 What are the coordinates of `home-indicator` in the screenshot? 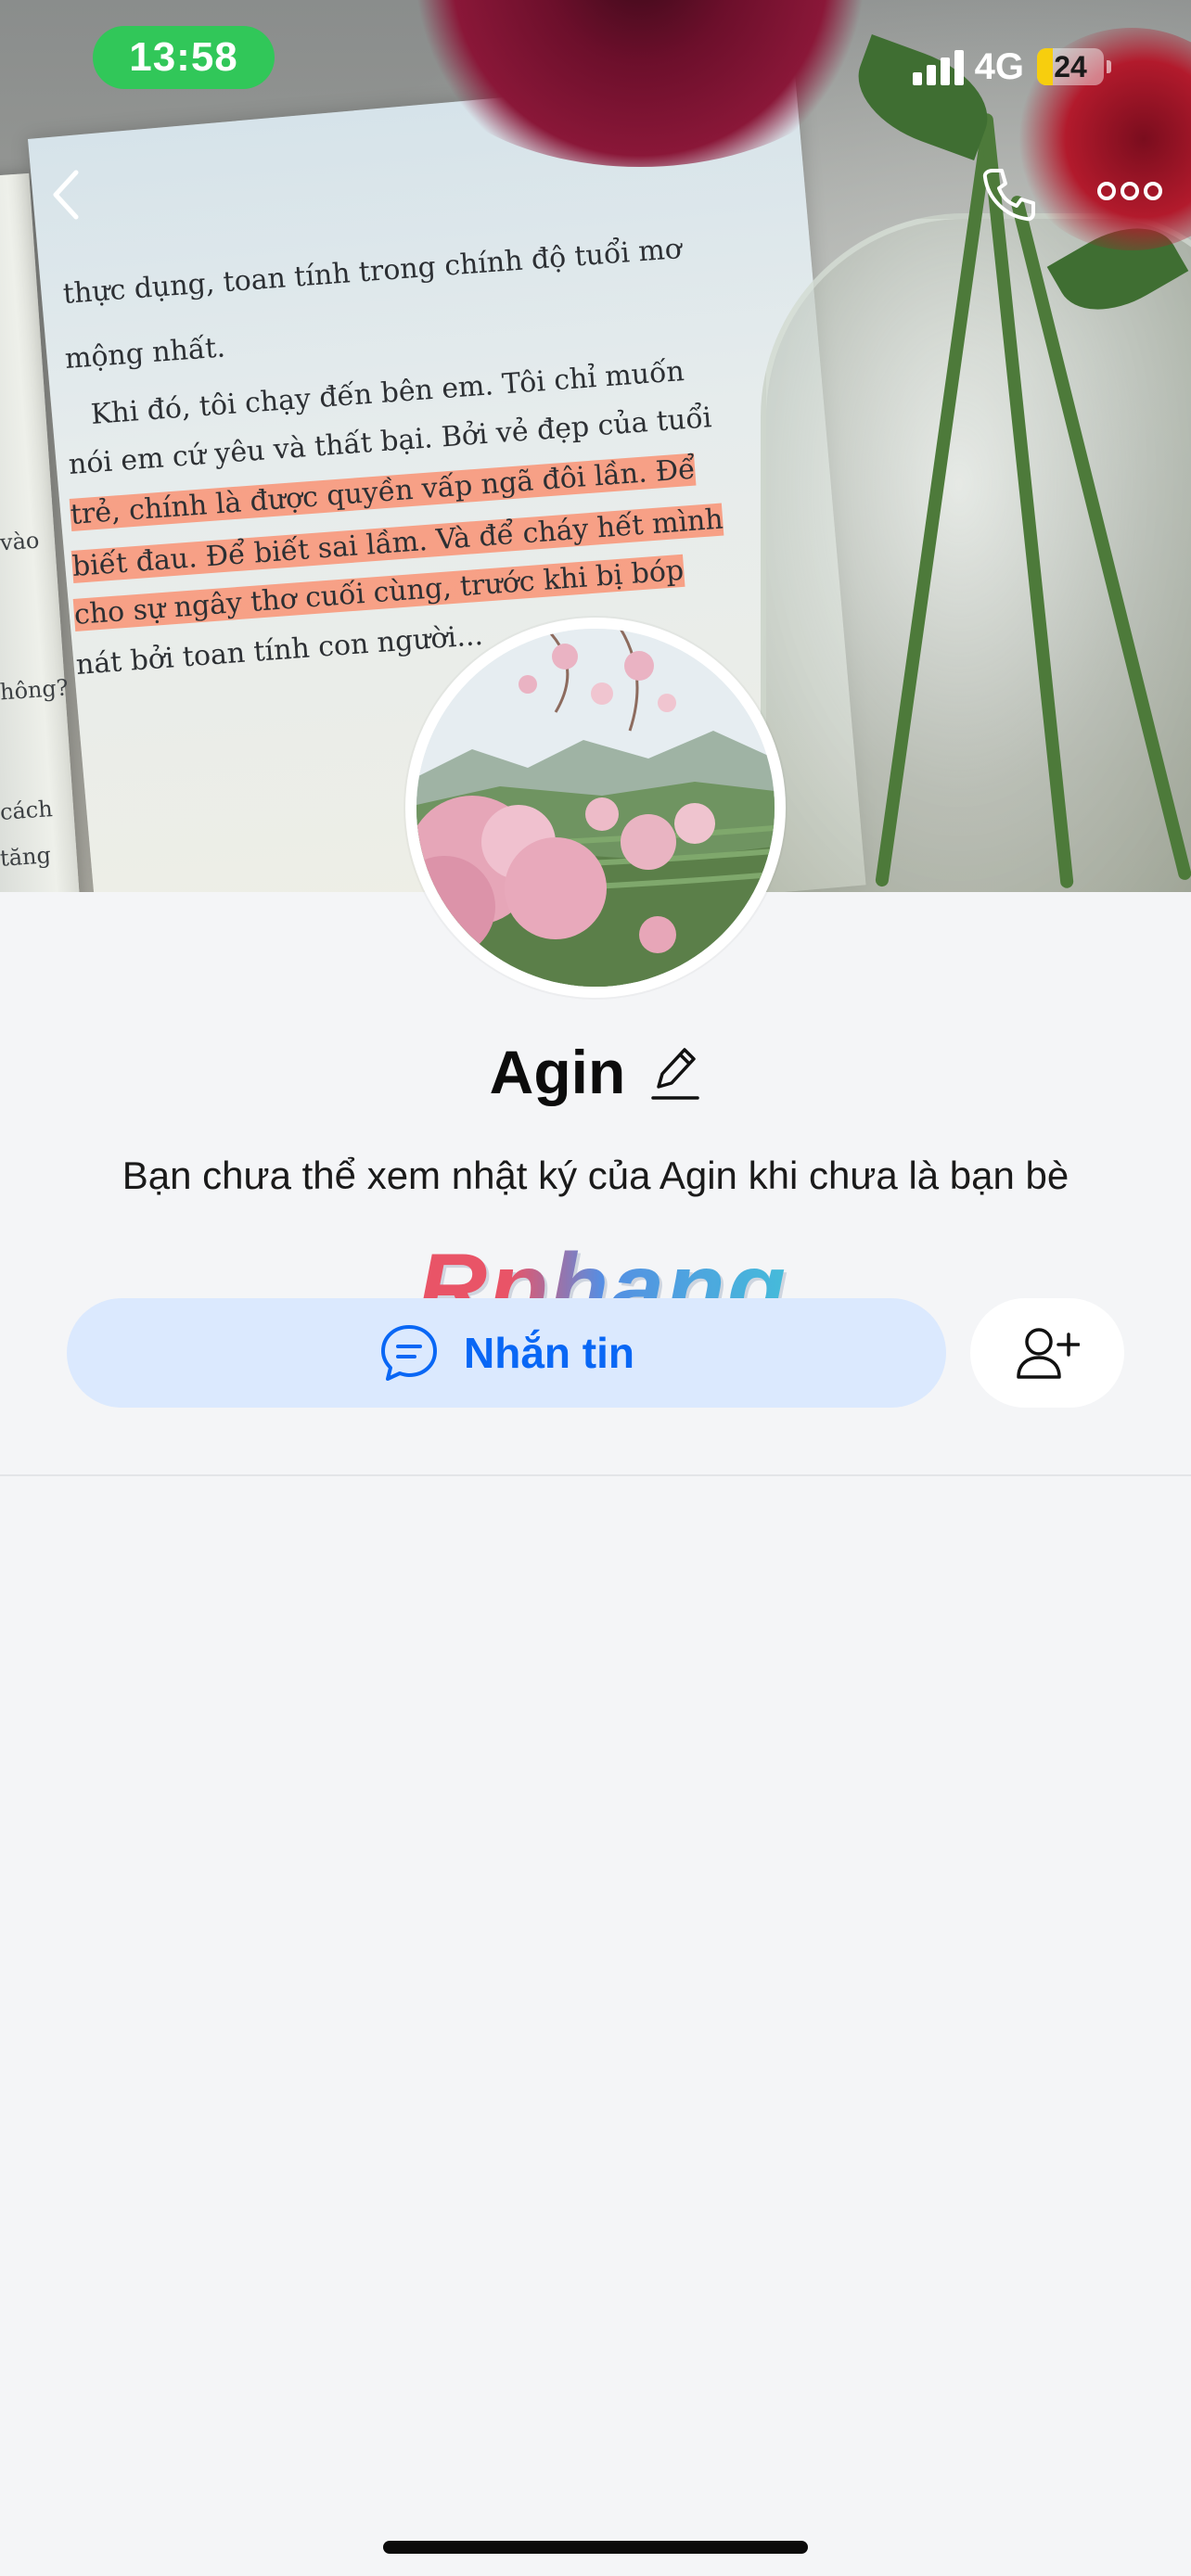 It's located at (595, 2547).